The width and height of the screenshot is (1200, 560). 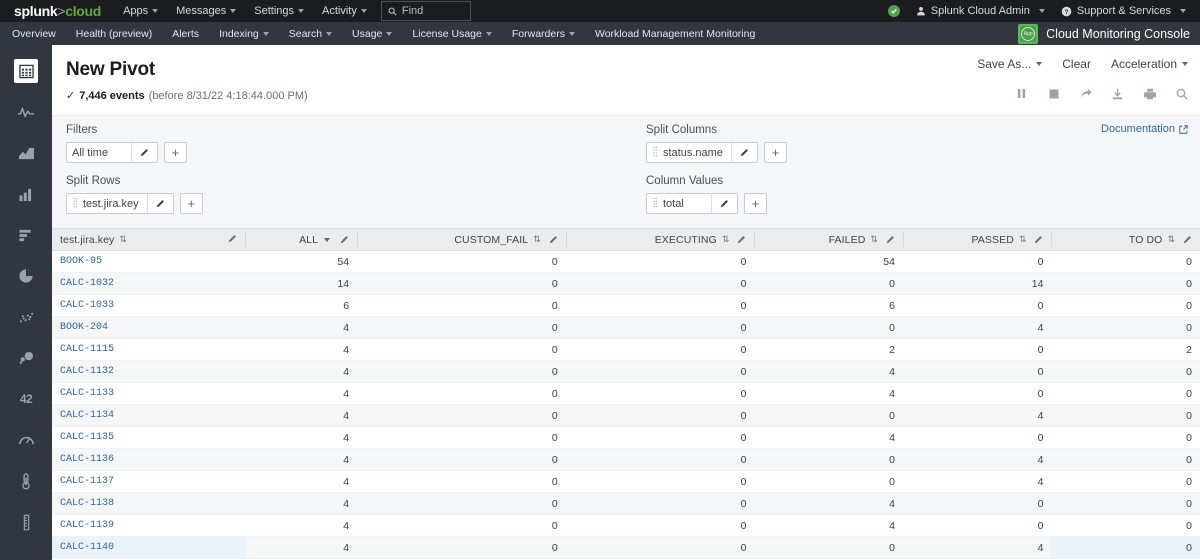 What do you see at coordinates (372, 34) in the screenshot?
I see `app-nav-usage: Usage` at bounding box center [372, 34].